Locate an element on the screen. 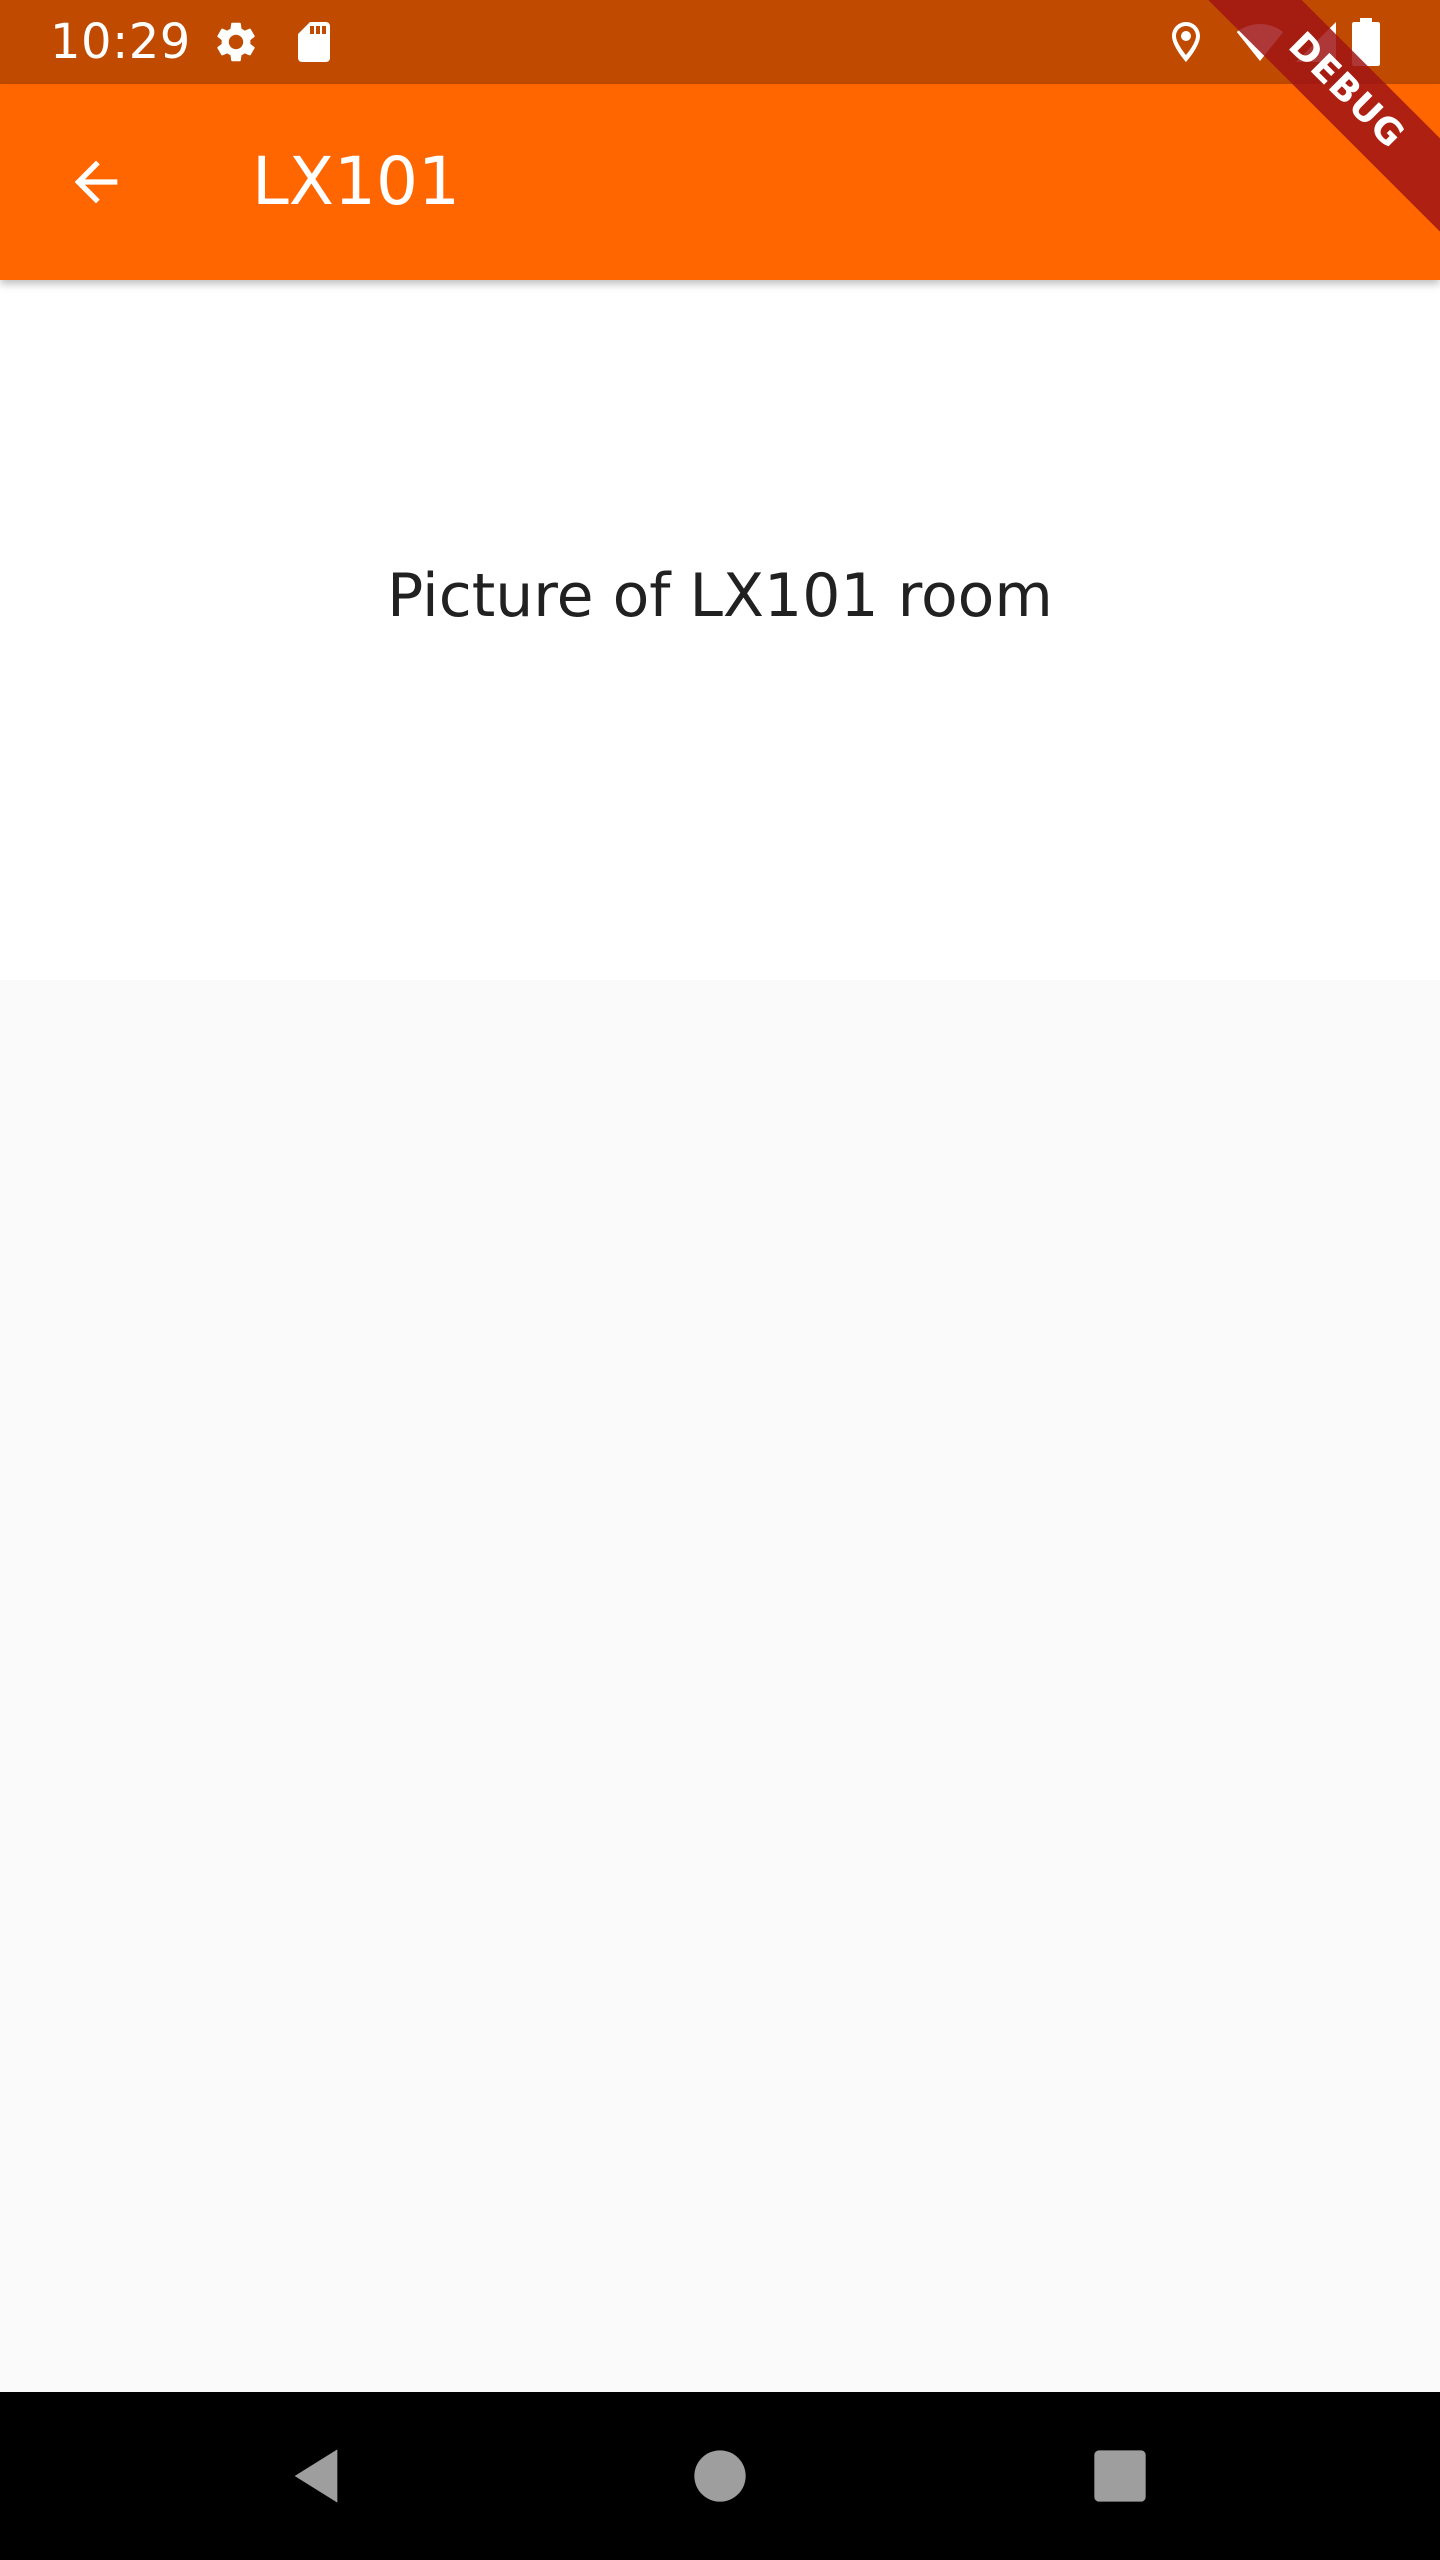  picture-caption: Picture of LX101 room is located at coordinates (720, 596).